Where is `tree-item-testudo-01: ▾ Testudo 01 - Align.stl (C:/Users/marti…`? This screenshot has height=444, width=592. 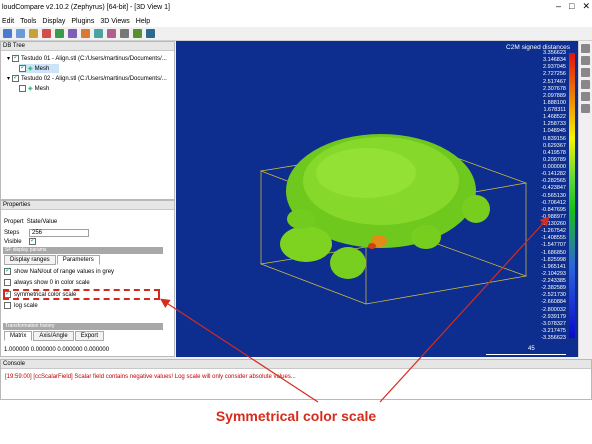 tree-item-testudo-01: ▾ Testudo 01 - Align.stl (C:/Users/marti… is located at coordinates (87, 58).